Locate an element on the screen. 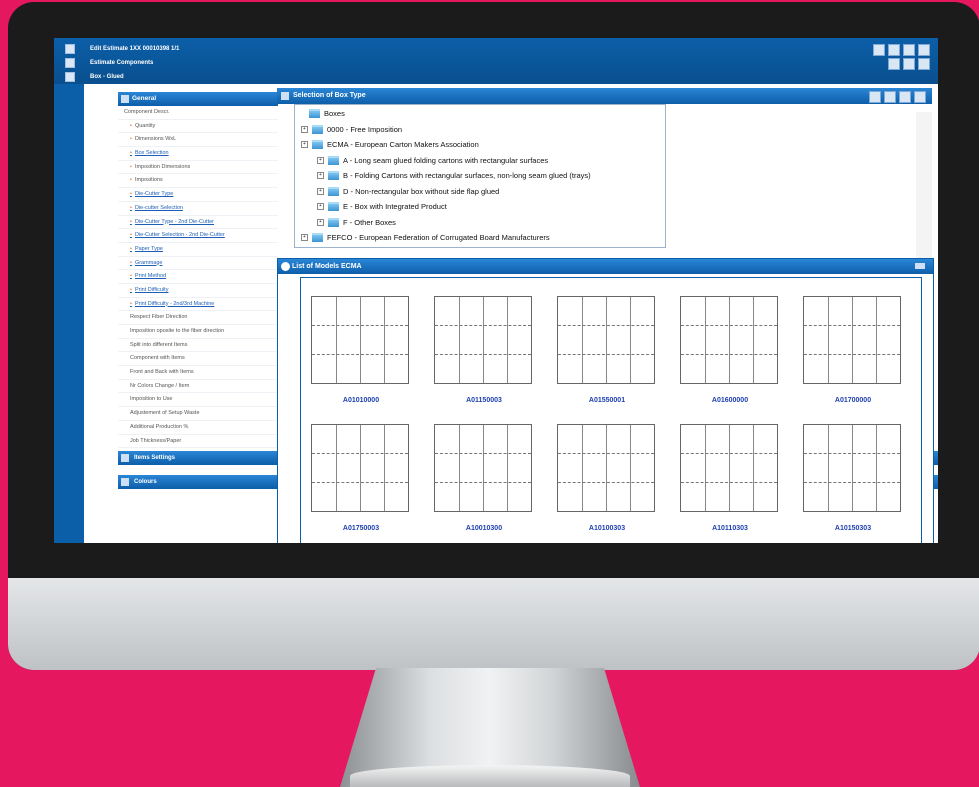 This screenshot has height=787, width=979. help-icon is located at coordinates (920, 97).